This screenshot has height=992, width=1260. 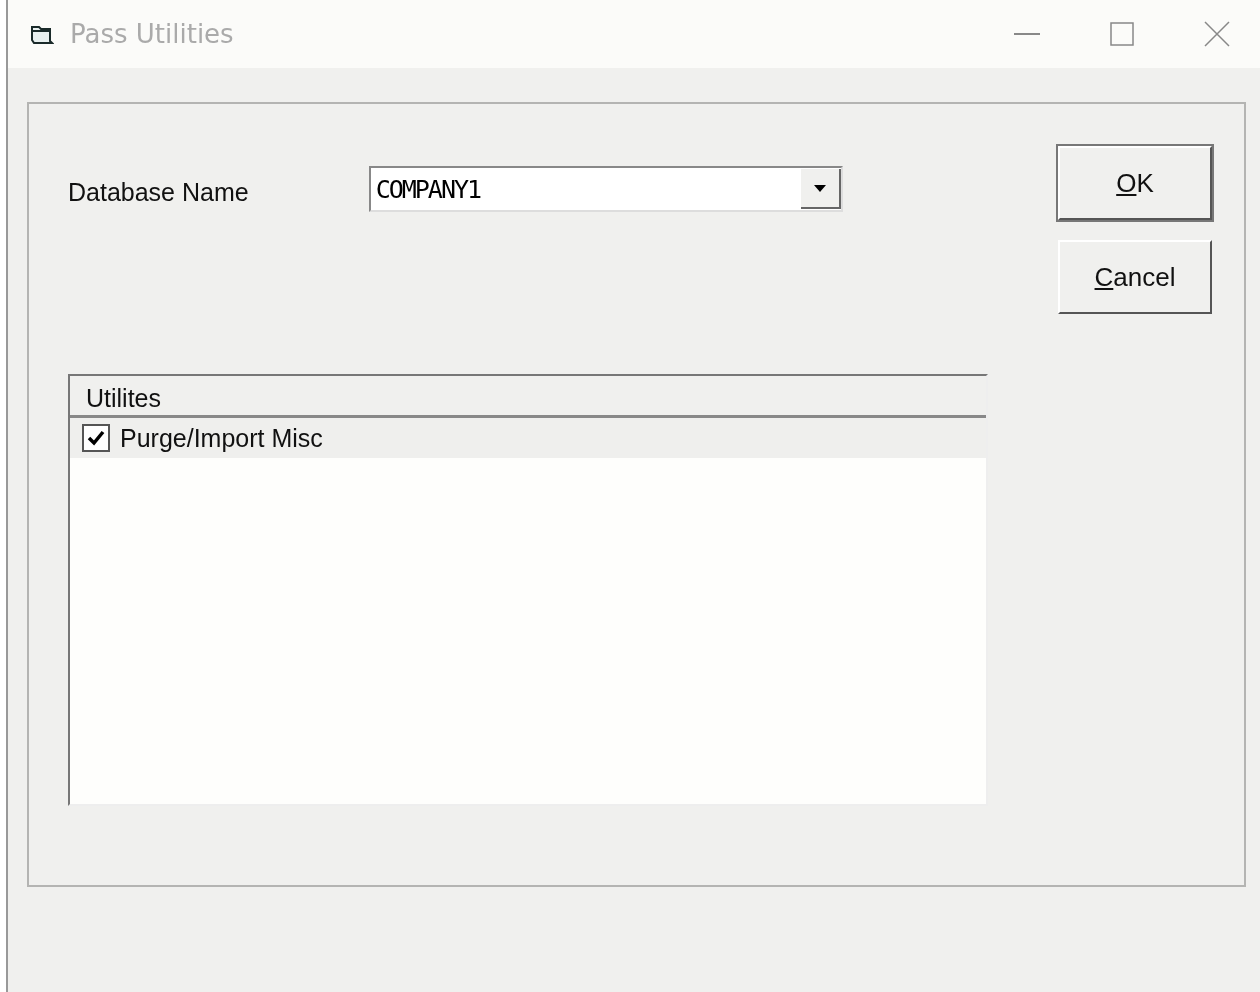 What do you see at coordinates (152, 34) in the screenshot?
I see `window-title: Pass Utilities` at bounding box center [152, 34].